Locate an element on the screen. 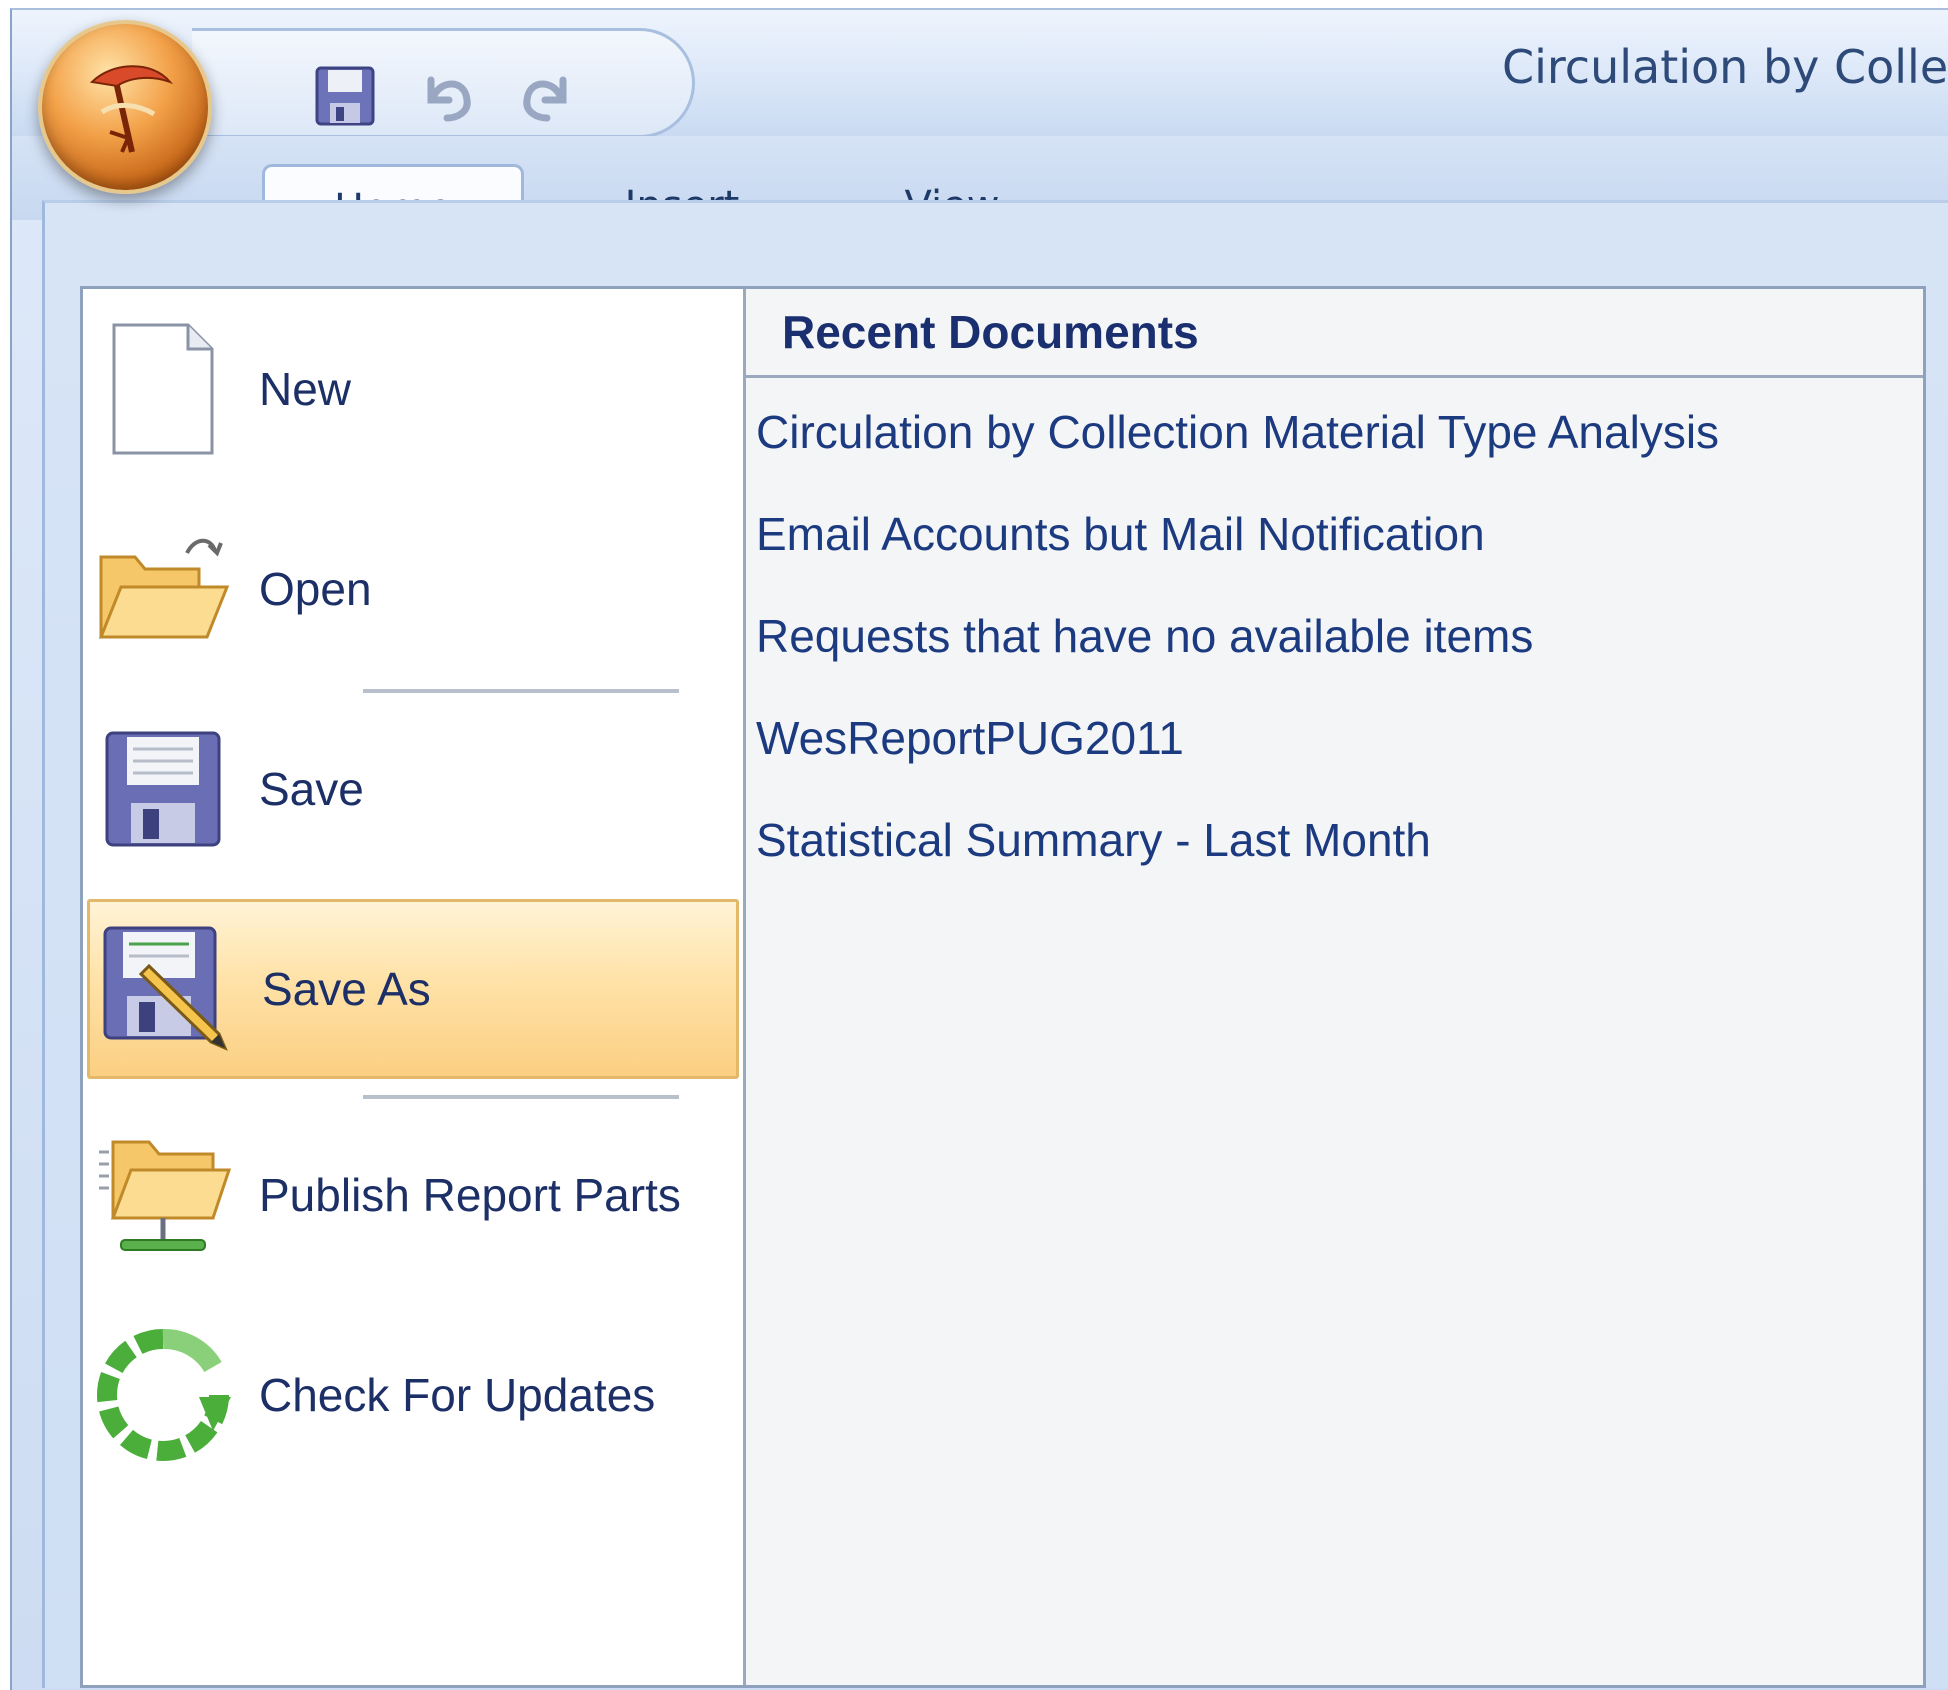 The width and height of the screenshot is (1948, 1690). menu-item-save: Save is located at coordinates (413, 789).